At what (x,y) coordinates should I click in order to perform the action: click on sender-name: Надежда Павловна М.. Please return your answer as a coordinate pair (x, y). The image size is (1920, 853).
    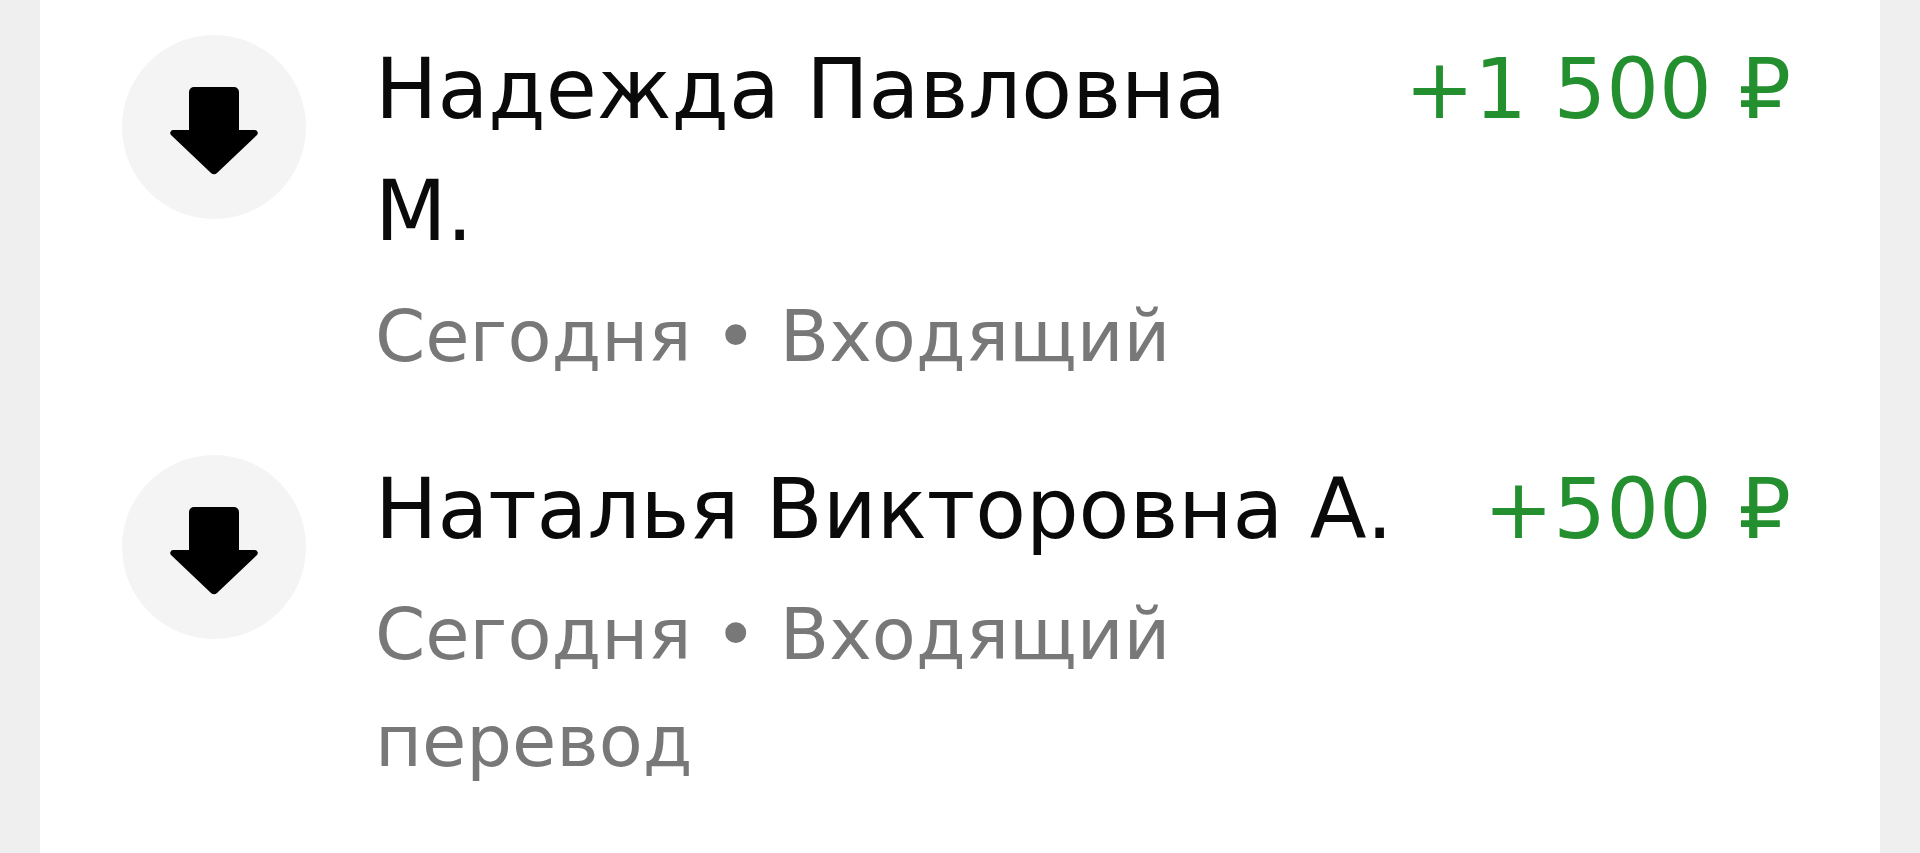
    Looking at the image, I should click on (801, 151).